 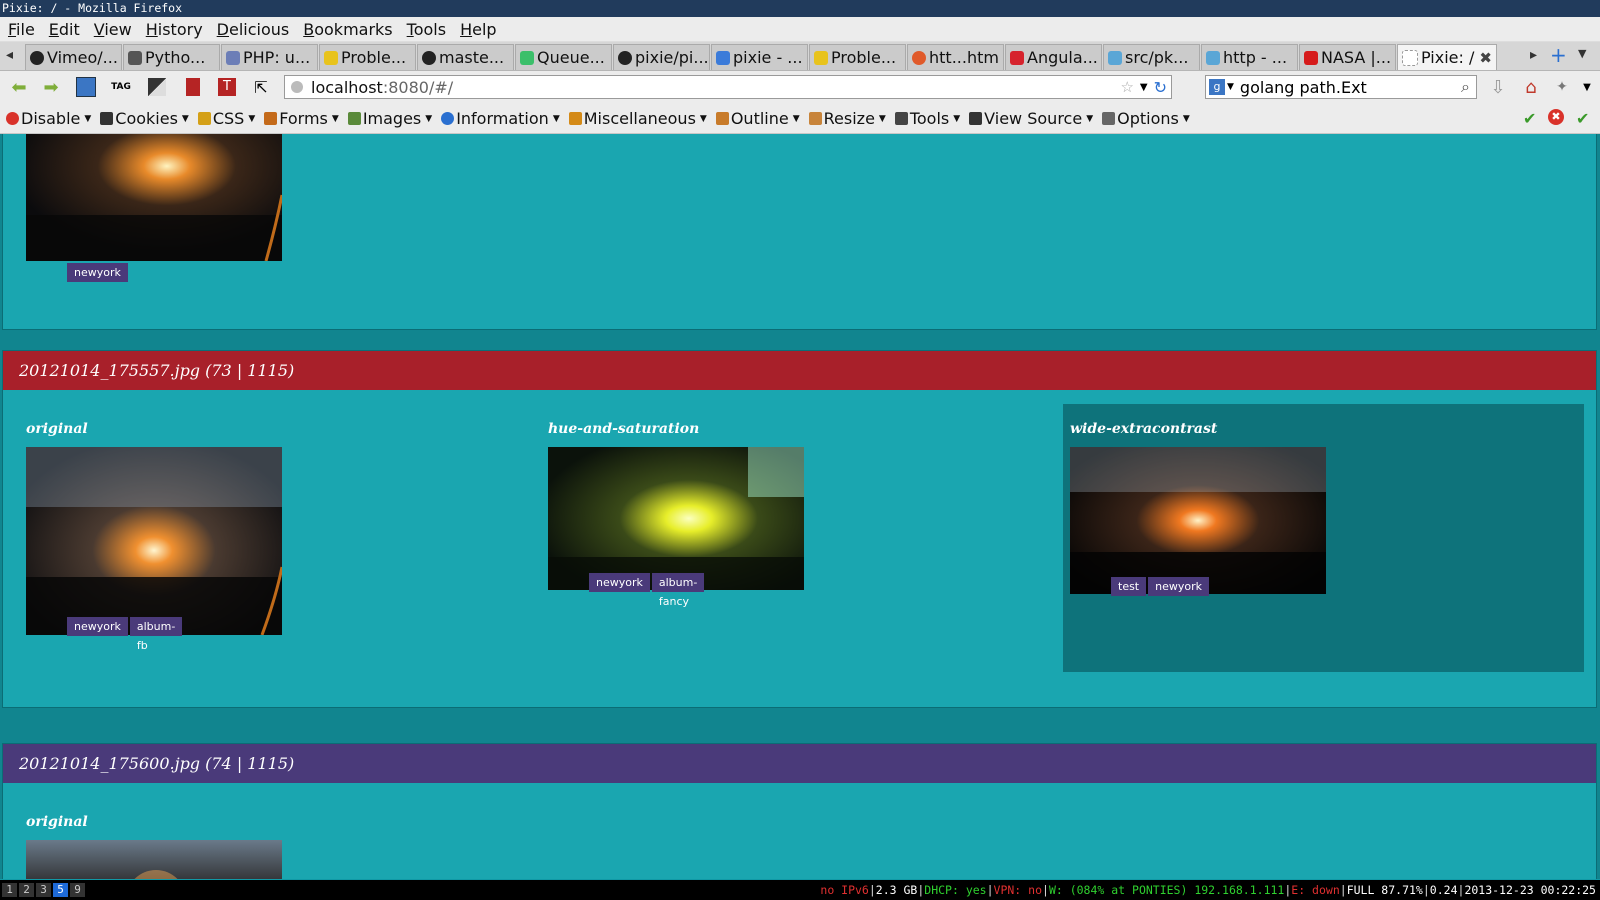 I want to click on css-icon, so click(x=204, y=118).